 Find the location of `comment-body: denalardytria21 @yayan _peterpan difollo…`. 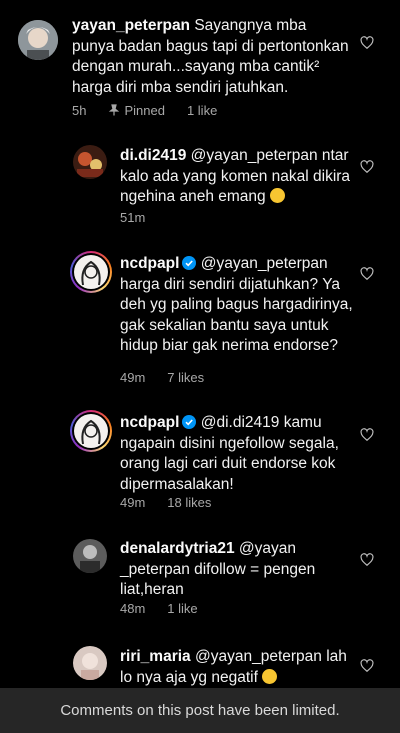

comment-body: denalardytria21 @yayan _peterpan difollo… is located at coordinates (240, 570).